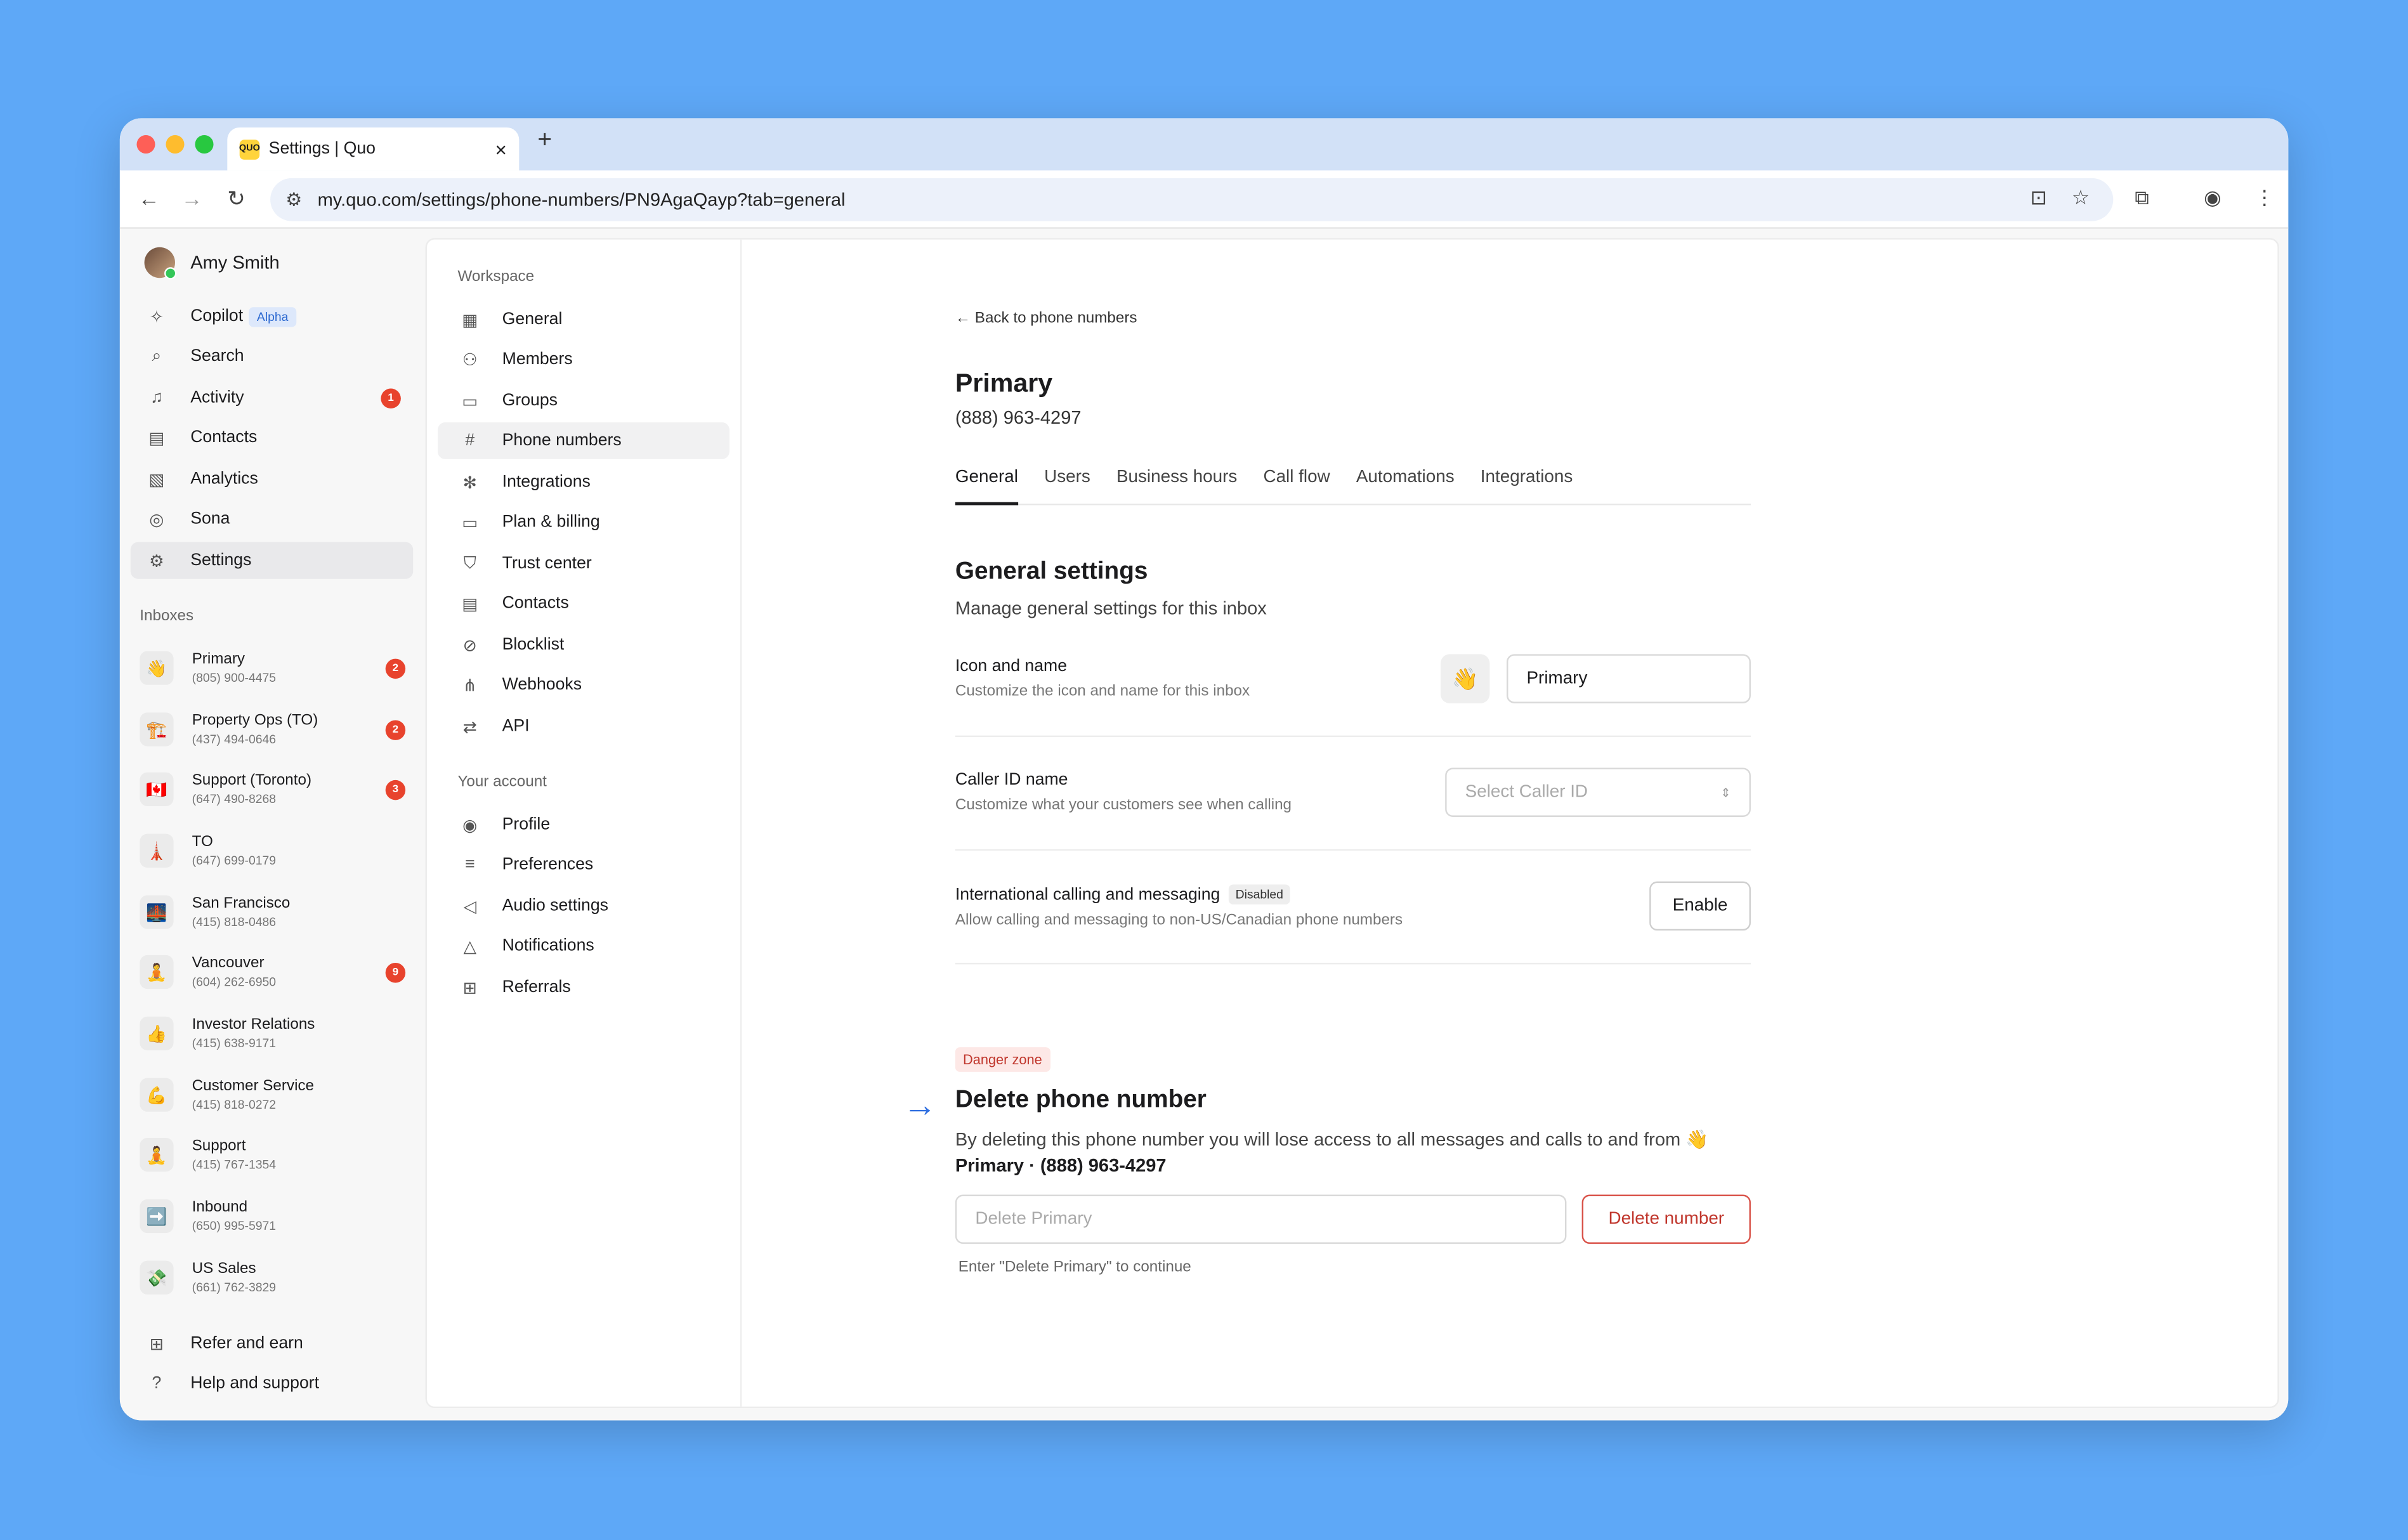 The image size is (2408, 1540). Describe the element at coordinates (236, 199) in the screenshot. I see `reload-icon: ↻` at that location.